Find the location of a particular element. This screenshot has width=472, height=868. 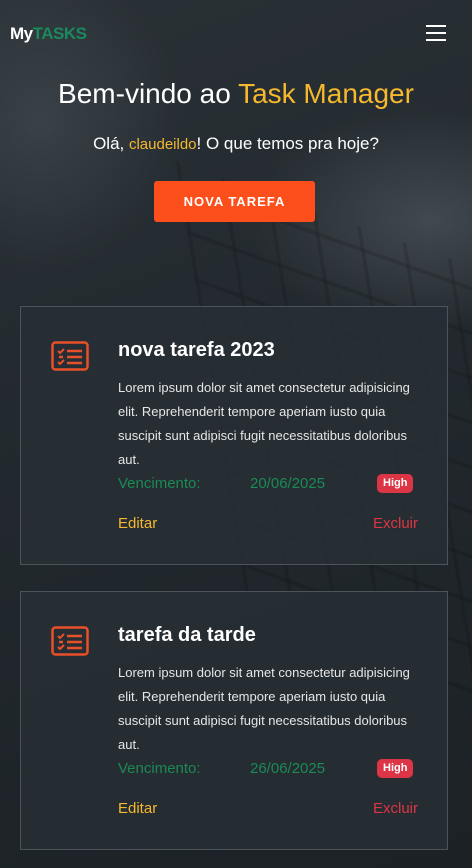

greeting: Olá, claudeildo! O que temos pra hoje? is located at coordinates (236, 144).